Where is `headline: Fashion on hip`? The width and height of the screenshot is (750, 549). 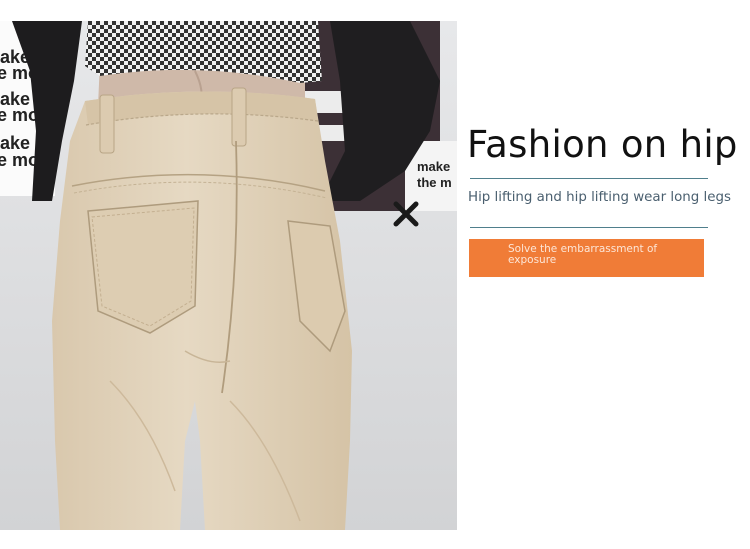 headline: Fashion on hip is located at coordinates (602, 144).